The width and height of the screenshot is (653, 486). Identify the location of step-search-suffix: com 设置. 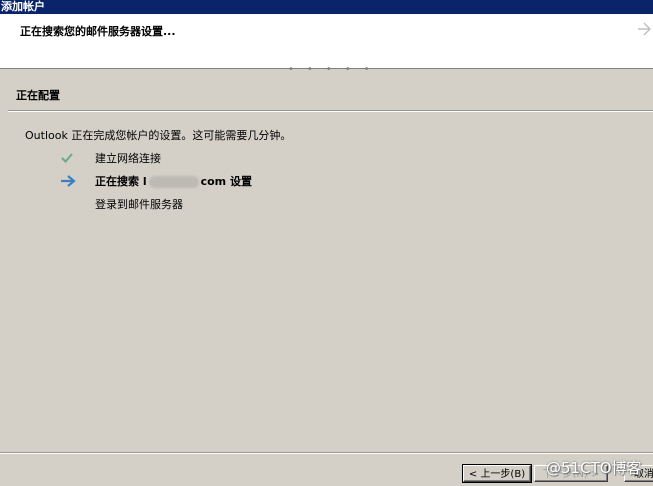
(226, 181).